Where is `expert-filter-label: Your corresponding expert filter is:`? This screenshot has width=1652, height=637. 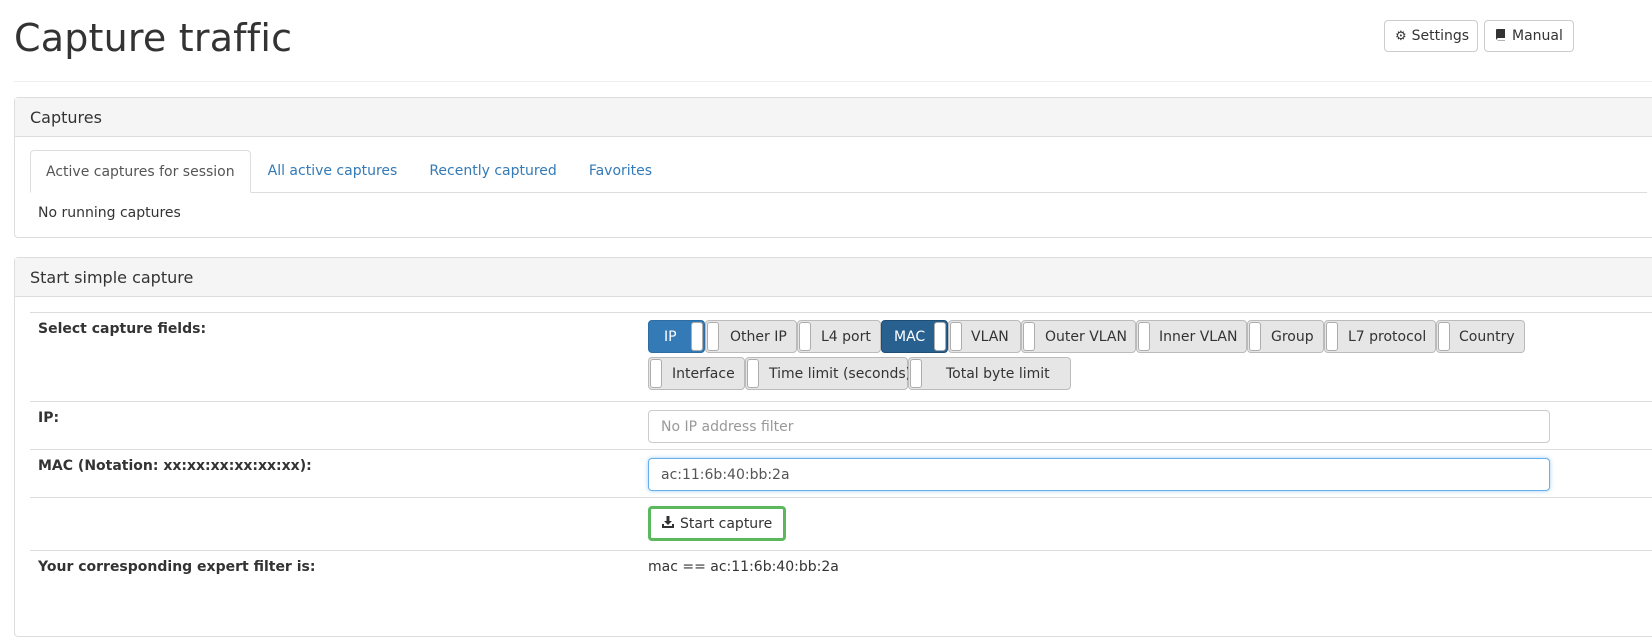 expert-filter-label: Your corresponding expert filter is: is located at coordinates (177, 567).